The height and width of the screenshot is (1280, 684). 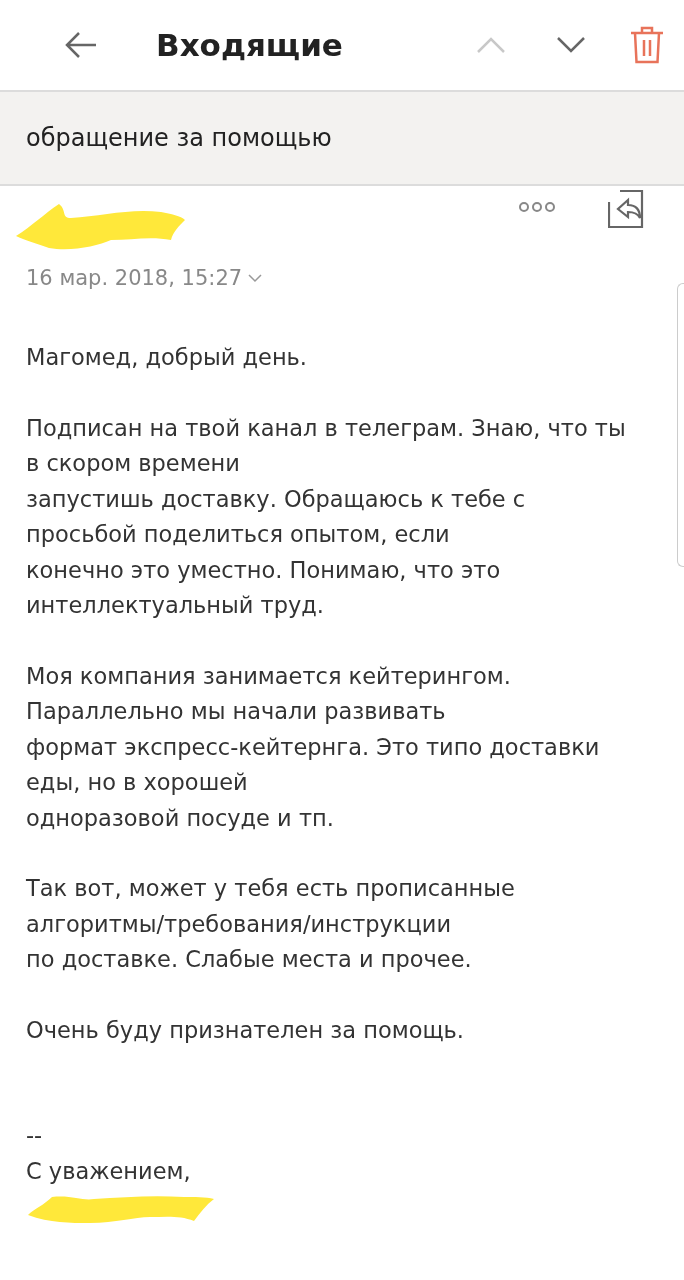 I want to click on signature-text: С уважением,, so click(x=109, y=1171).